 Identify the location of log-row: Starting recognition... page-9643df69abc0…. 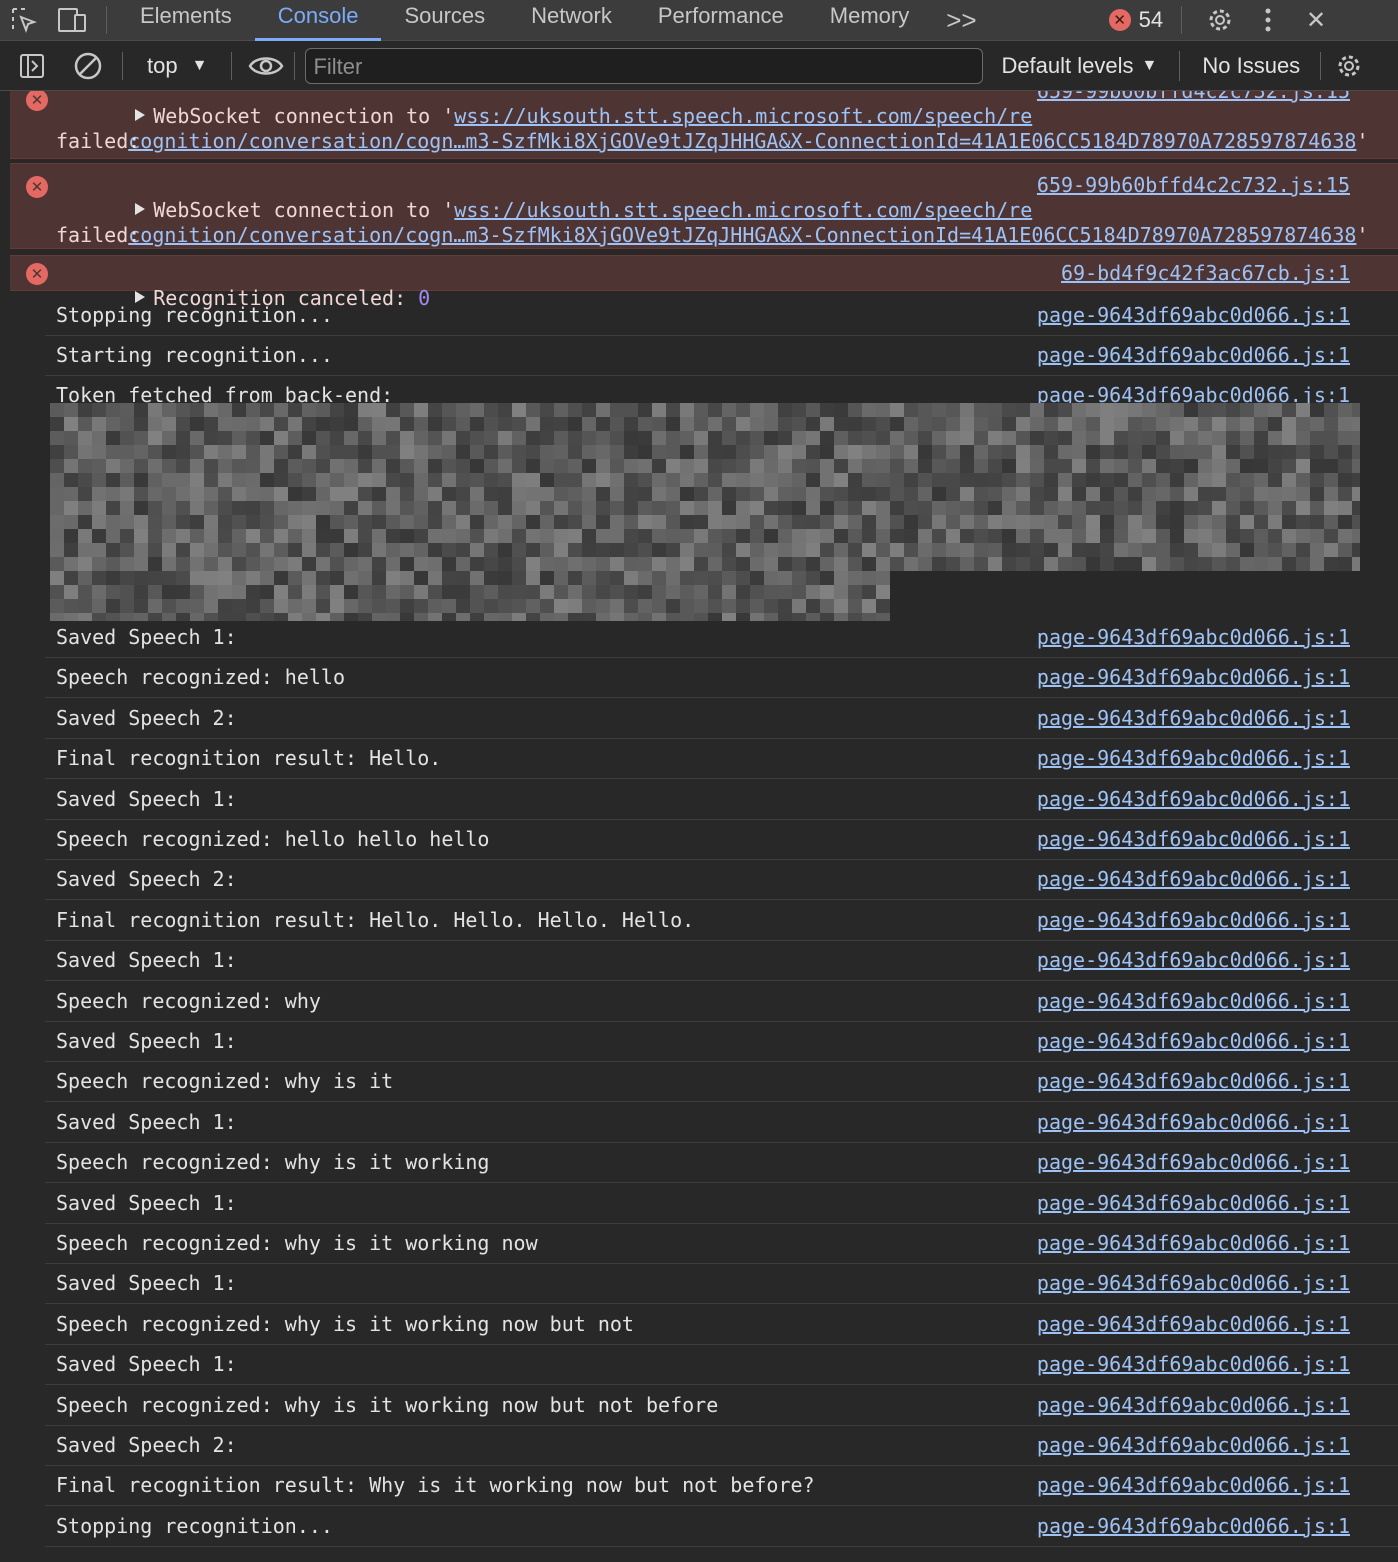
(721, 356).